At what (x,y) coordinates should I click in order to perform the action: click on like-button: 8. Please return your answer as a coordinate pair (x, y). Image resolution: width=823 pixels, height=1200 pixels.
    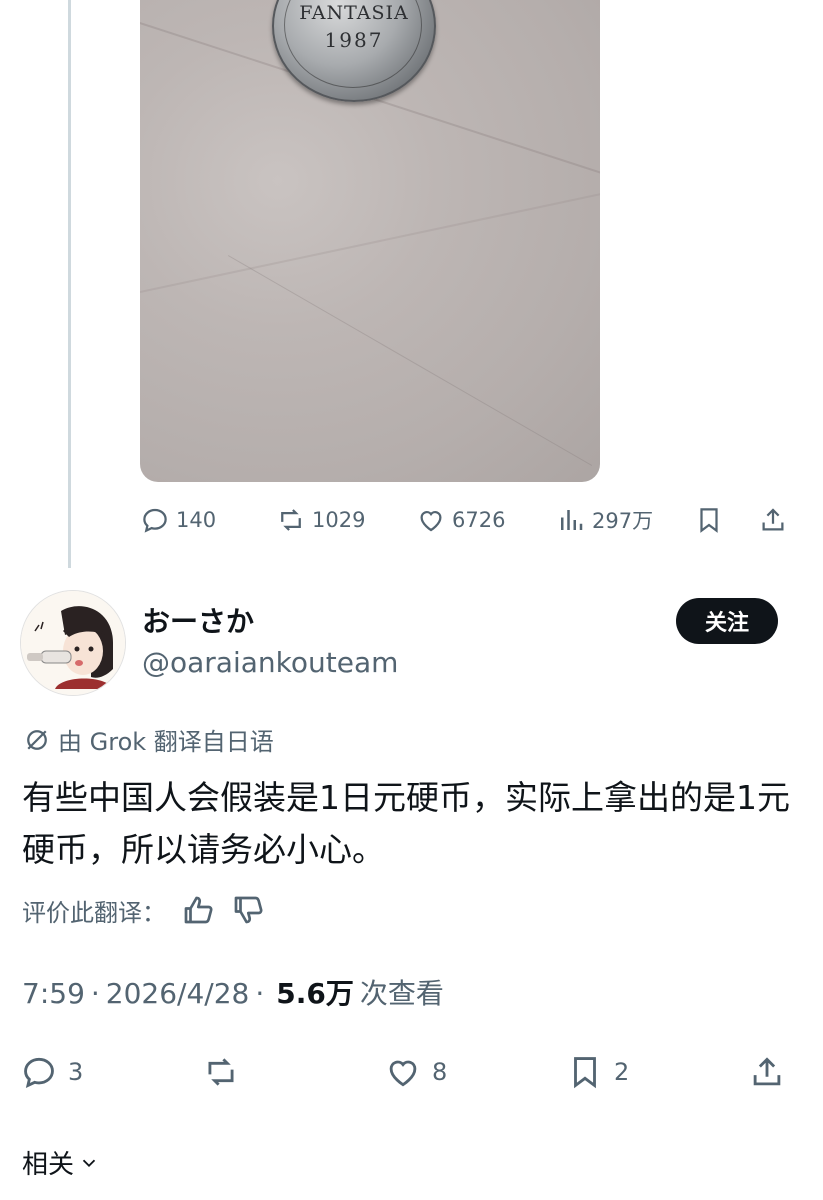
    Looking at the image, I should click on (415, 1072).